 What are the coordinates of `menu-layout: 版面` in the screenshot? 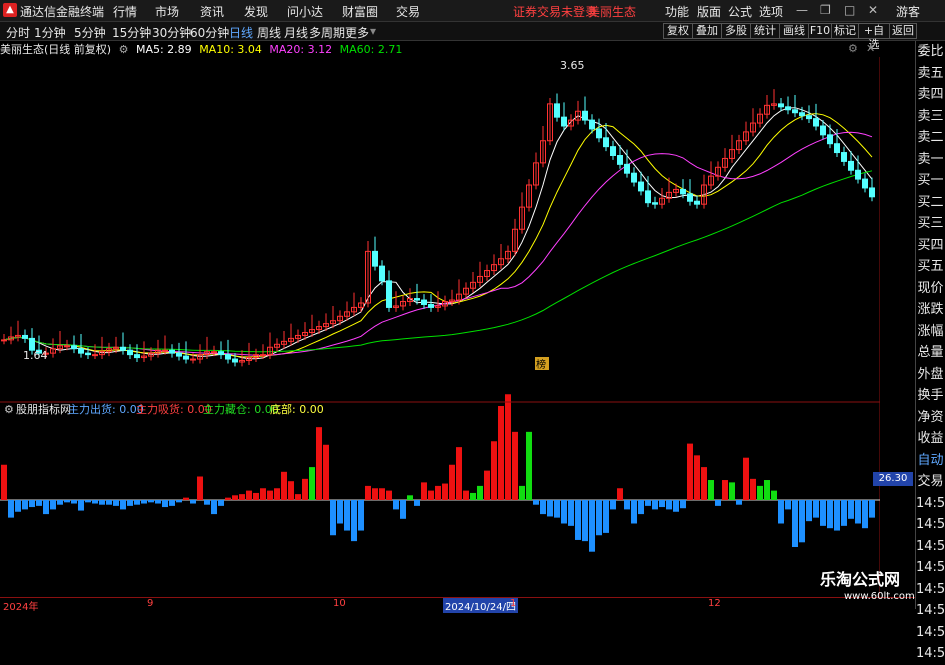 It's located at (709, 11).